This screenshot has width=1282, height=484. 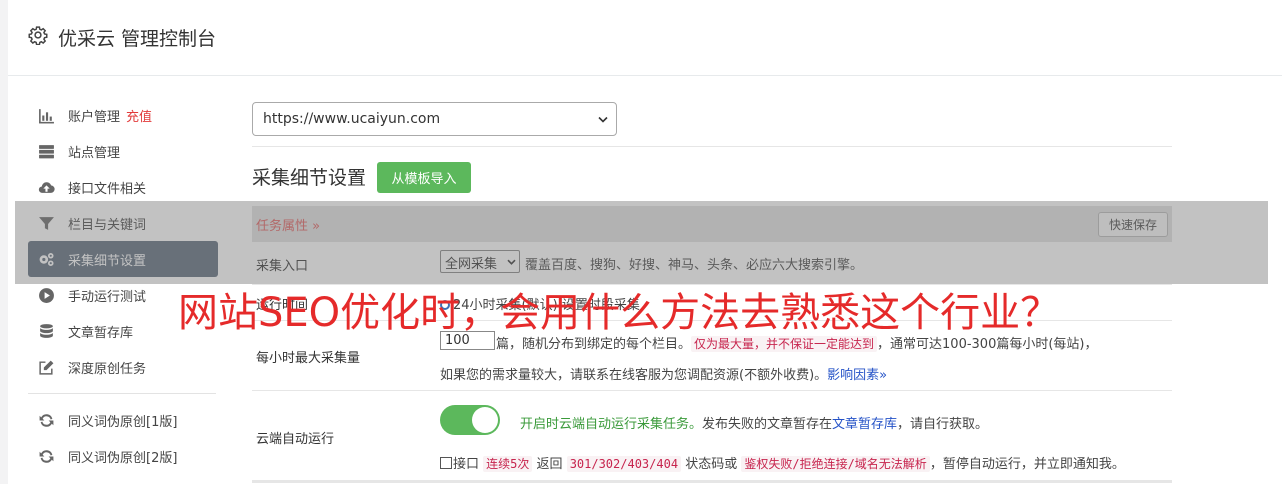 I want to click on max-text-2: ，通常可达100-300篇每小时(每站)，, so click(x=987, y=344).